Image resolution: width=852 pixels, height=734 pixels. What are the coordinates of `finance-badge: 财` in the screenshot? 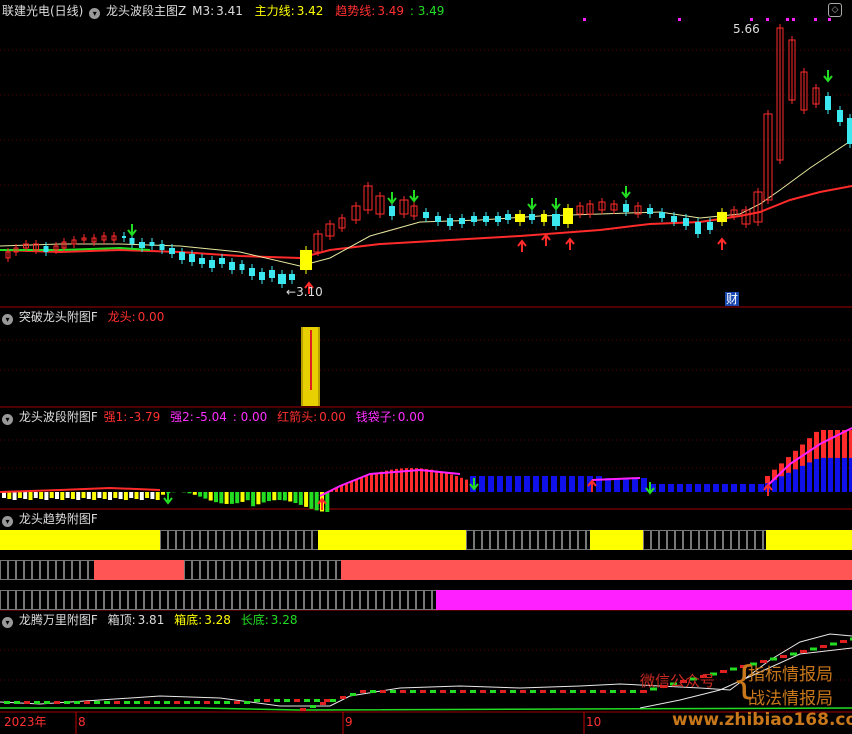 It's located at (732, 299).